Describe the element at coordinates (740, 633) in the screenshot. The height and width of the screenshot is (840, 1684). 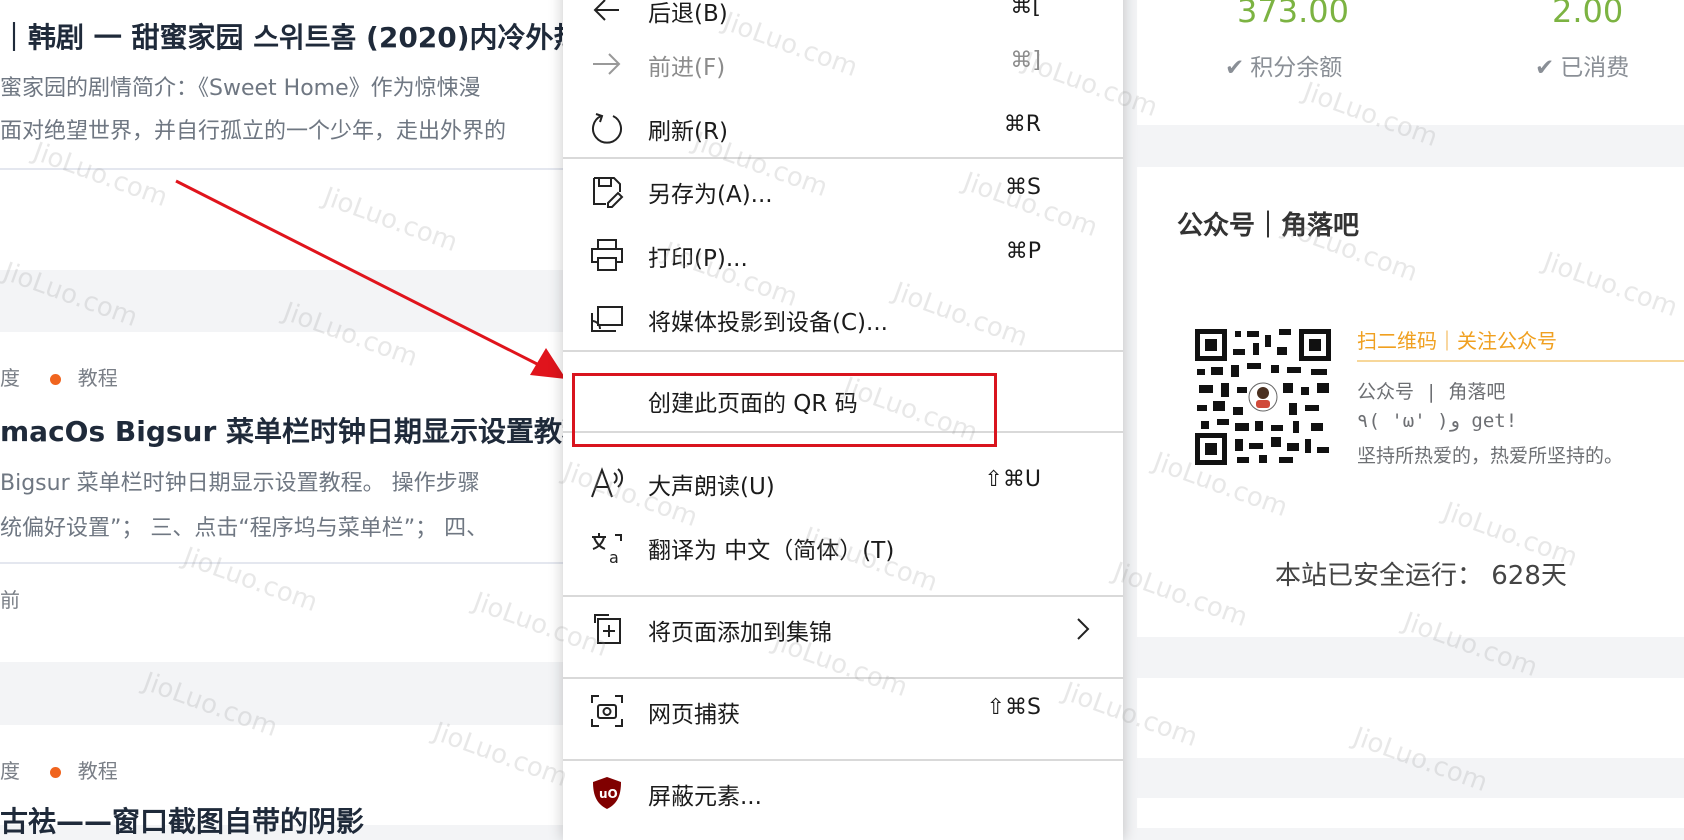
I see `menu-item-label: 将页面添加到集锦` at that location.